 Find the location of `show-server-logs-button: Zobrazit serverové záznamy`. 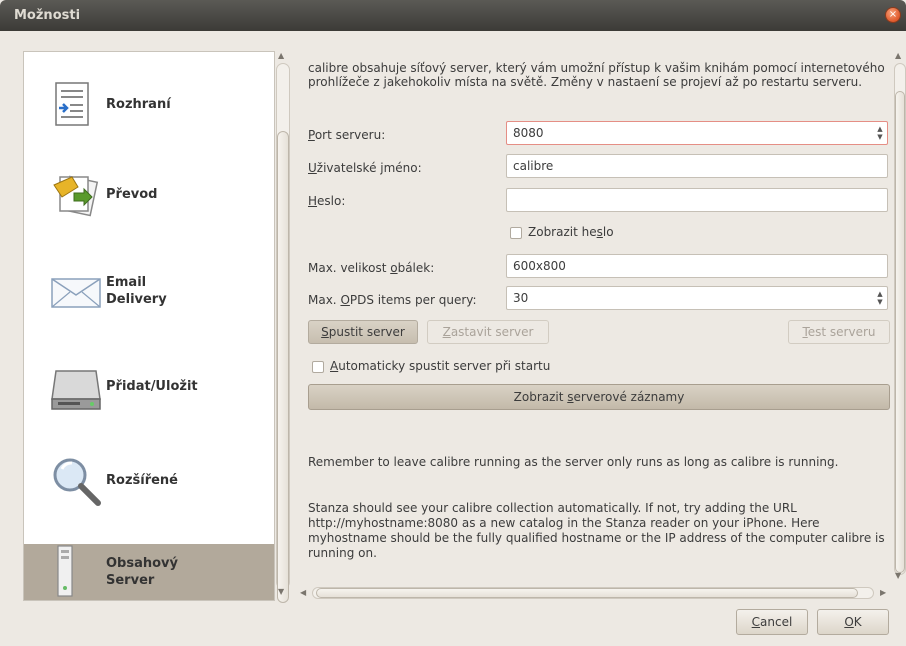

show-server-logs-button: Zobrazit serverové záznamy is located at coordinates (599, 397).